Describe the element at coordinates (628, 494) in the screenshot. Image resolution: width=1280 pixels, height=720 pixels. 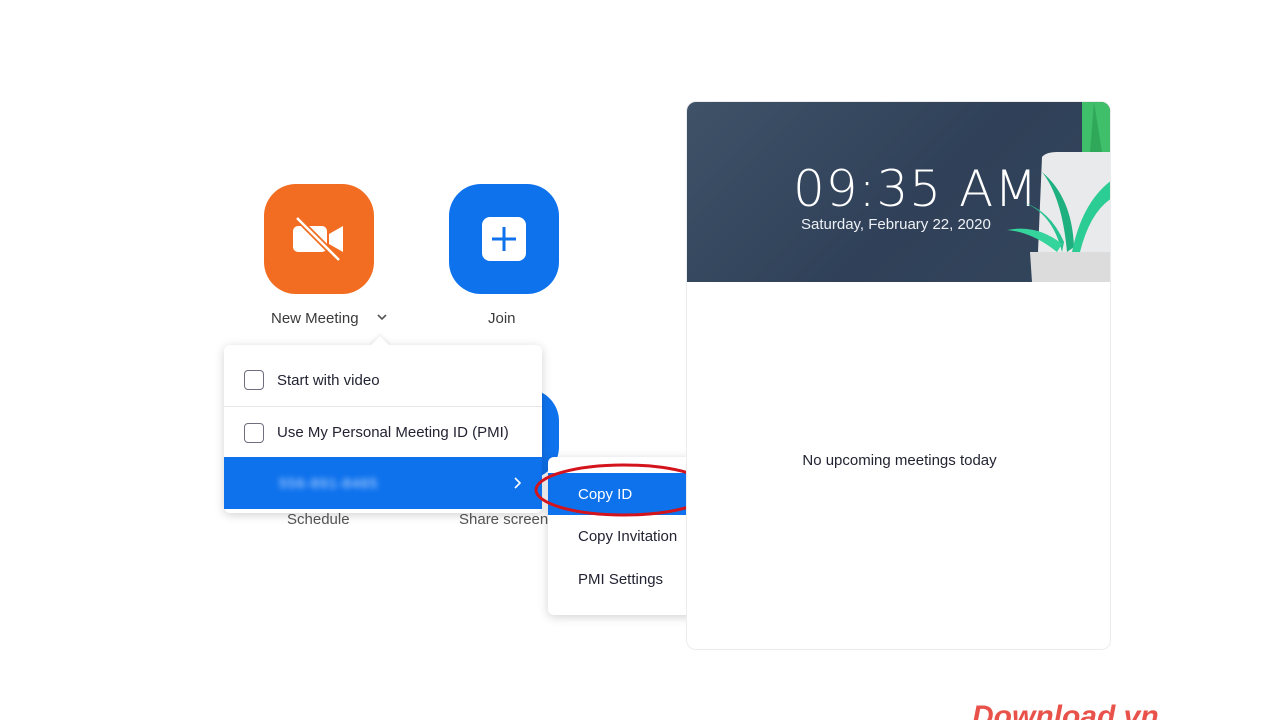
I see `copy-id-item: Copy ID` at that location.